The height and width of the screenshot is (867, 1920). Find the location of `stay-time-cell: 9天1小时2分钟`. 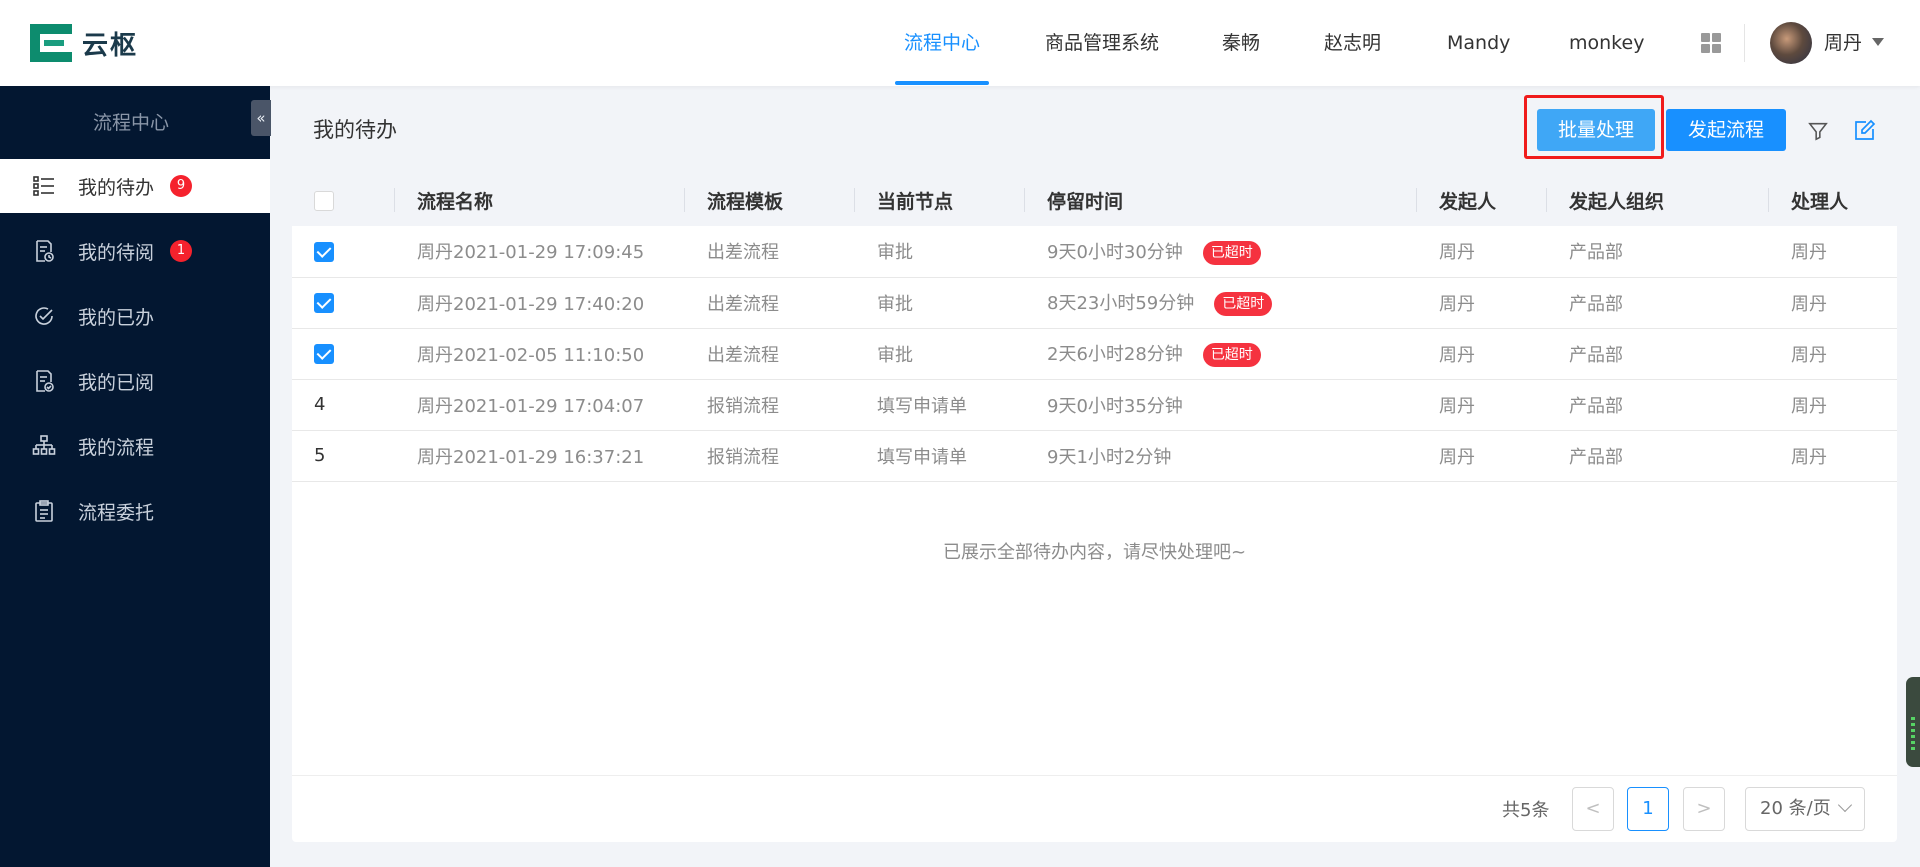

stay-time-cell: 9天1小时2分钟 is located at coordinates (1221, 456).